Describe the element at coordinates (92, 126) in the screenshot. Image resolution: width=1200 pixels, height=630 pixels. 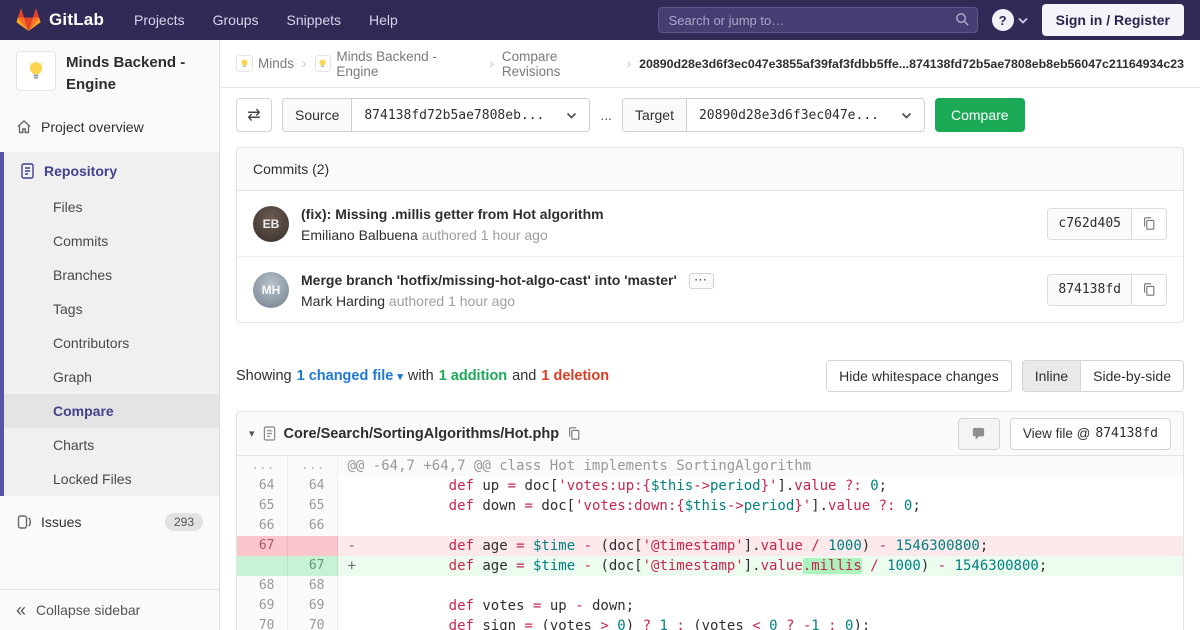
I see `sidebar-item-label: Project overview` at that location.